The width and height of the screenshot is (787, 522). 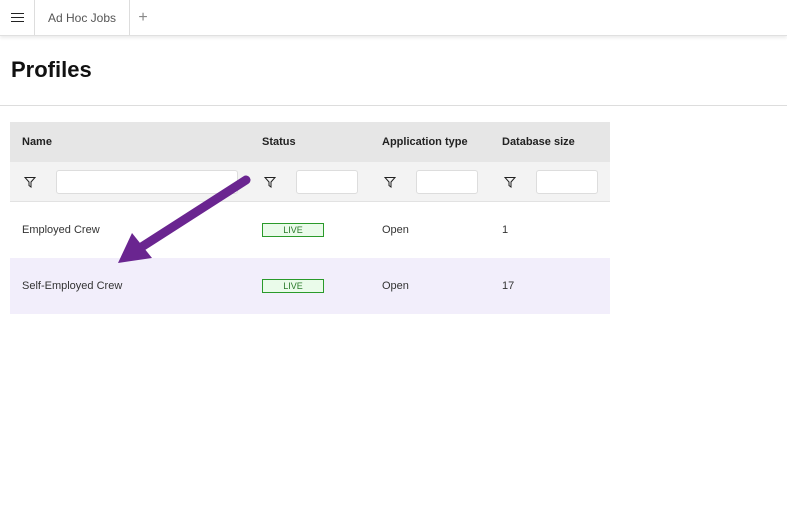 I want to click on page-title: Profiles, so click(x=51, y=69).